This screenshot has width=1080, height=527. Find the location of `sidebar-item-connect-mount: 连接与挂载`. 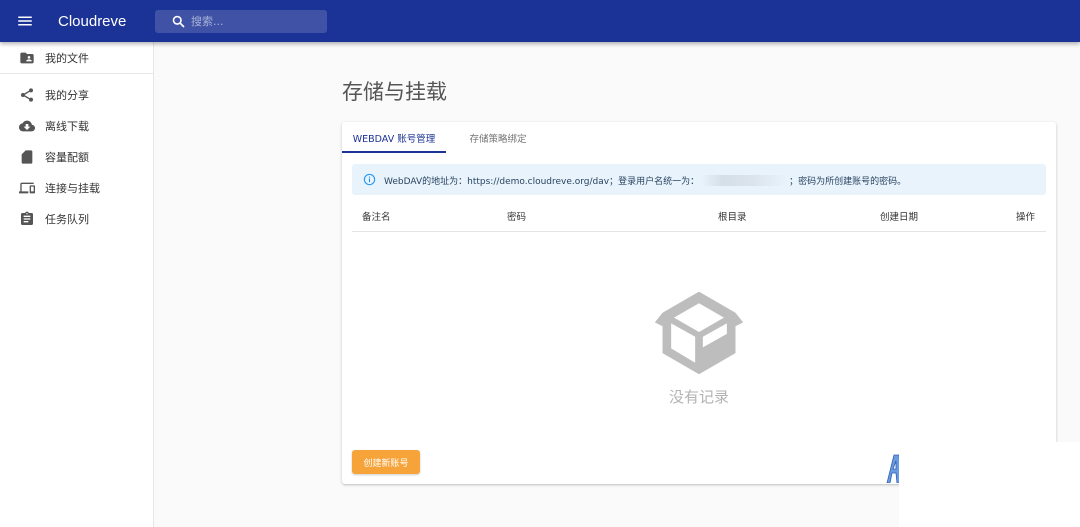

sidebar-item-connect-mount: 连接与挂载 is located at coordinates (76, 188).